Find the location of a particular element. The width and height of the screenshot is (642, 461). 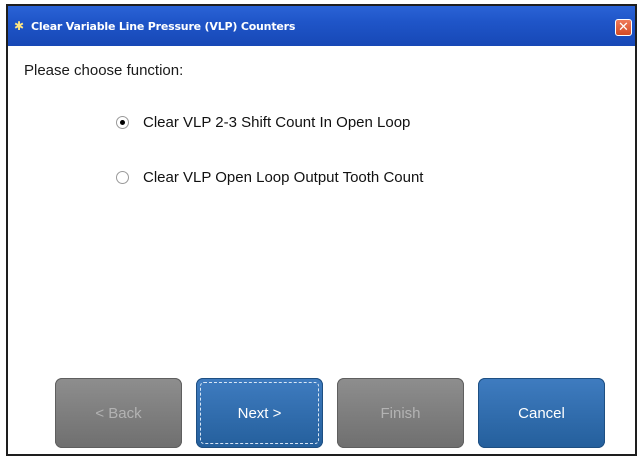

finish-button: Finish is located at coordinates (400, 413).